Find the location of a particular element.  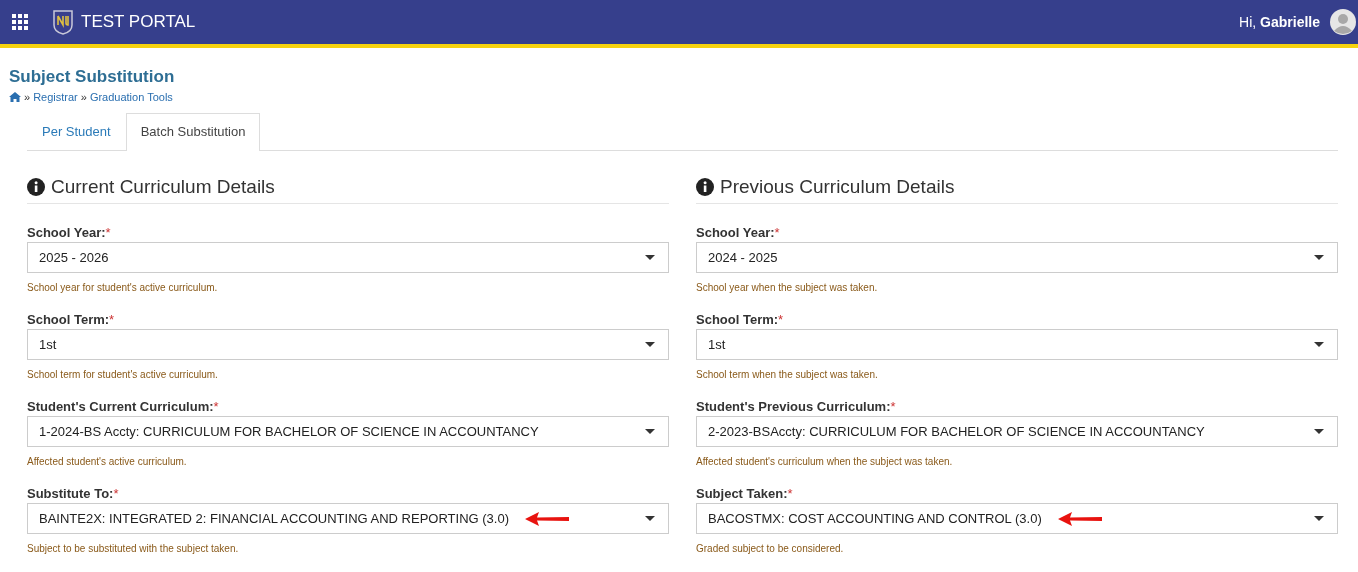

breadcrumb-link: Registrar is located at coordinates (55, 97).